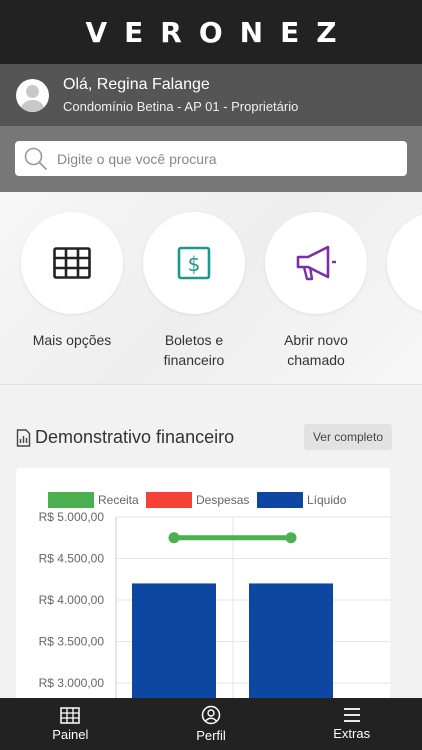 Image resolution: width=422 pixels, height=750 pixels. I want to click on dollar-bill-icon: $, so click(194, 263).